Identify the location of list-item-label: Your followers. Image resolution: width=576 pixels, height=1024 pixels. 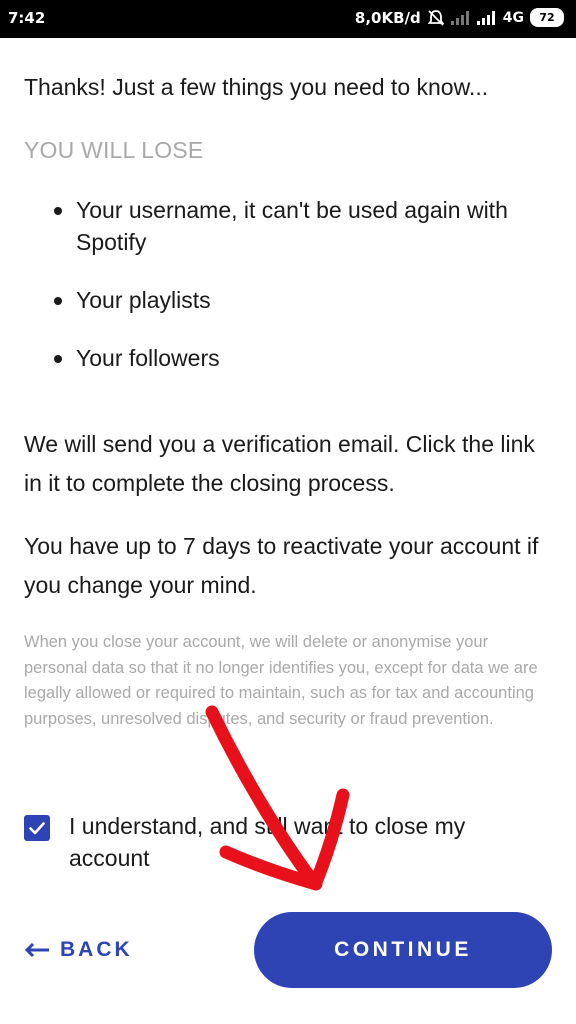
(148, 358).